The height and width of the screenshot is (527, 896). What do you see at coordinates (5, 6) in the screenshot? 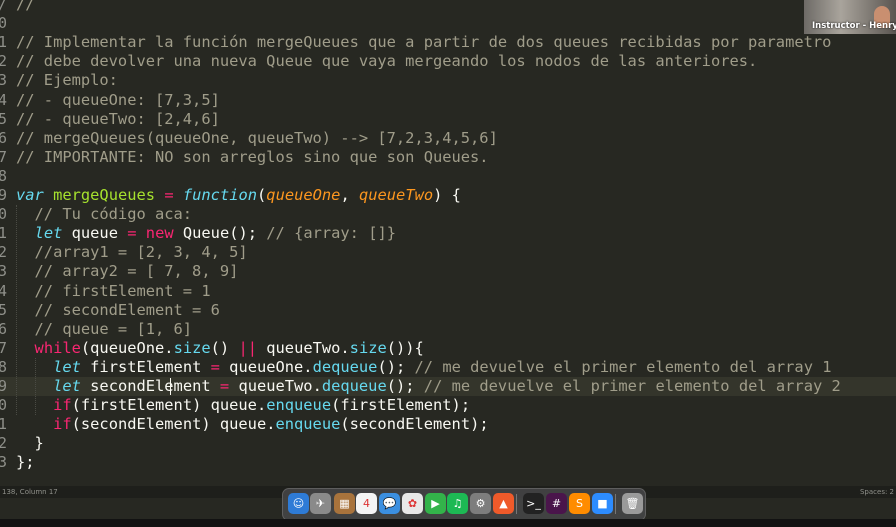
I see `line-number: /` at bounding box center [5, 6].